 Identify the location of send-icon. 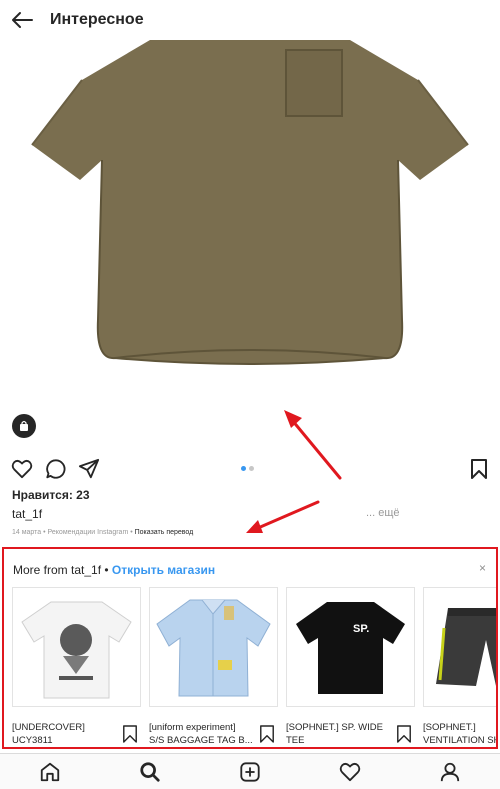
(89, 468).